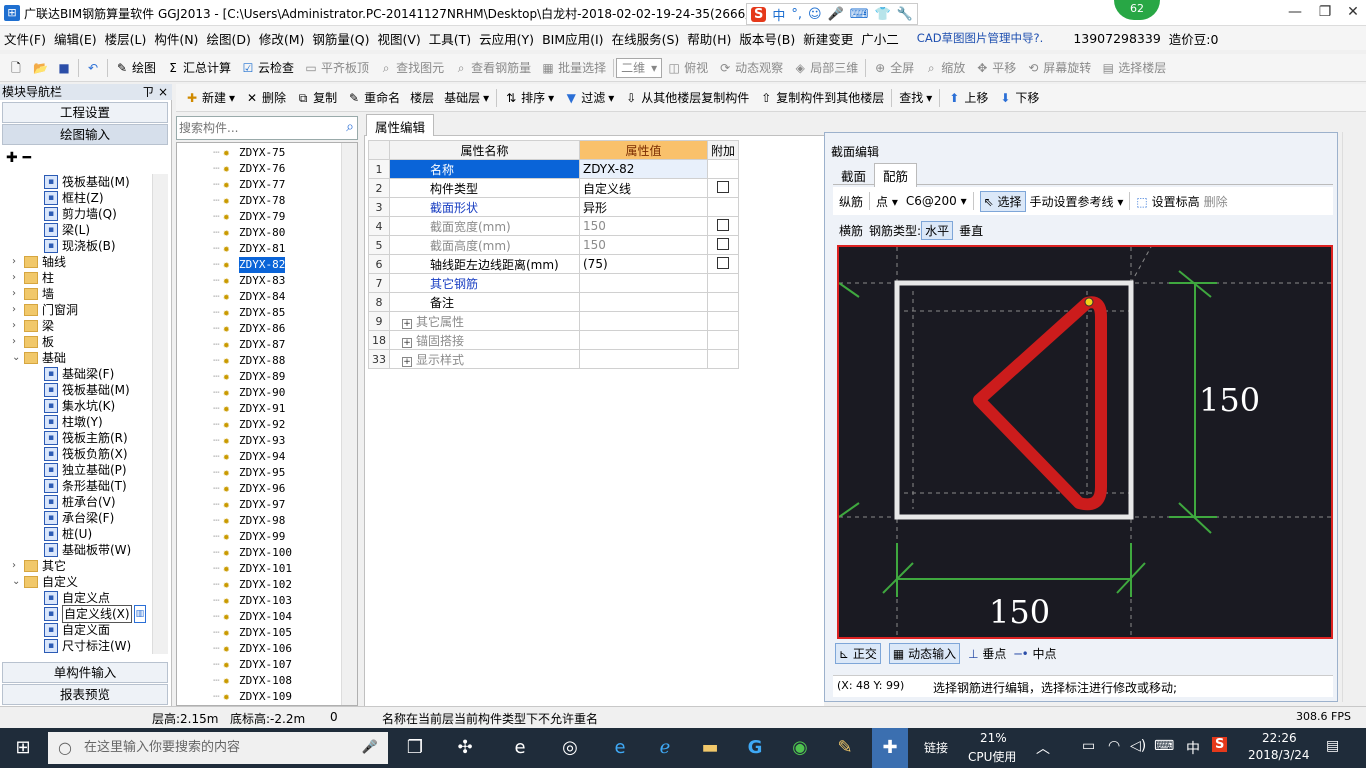 The image size is (1366, 768). I want to click on search-box: ⌕, so click(267, 128).